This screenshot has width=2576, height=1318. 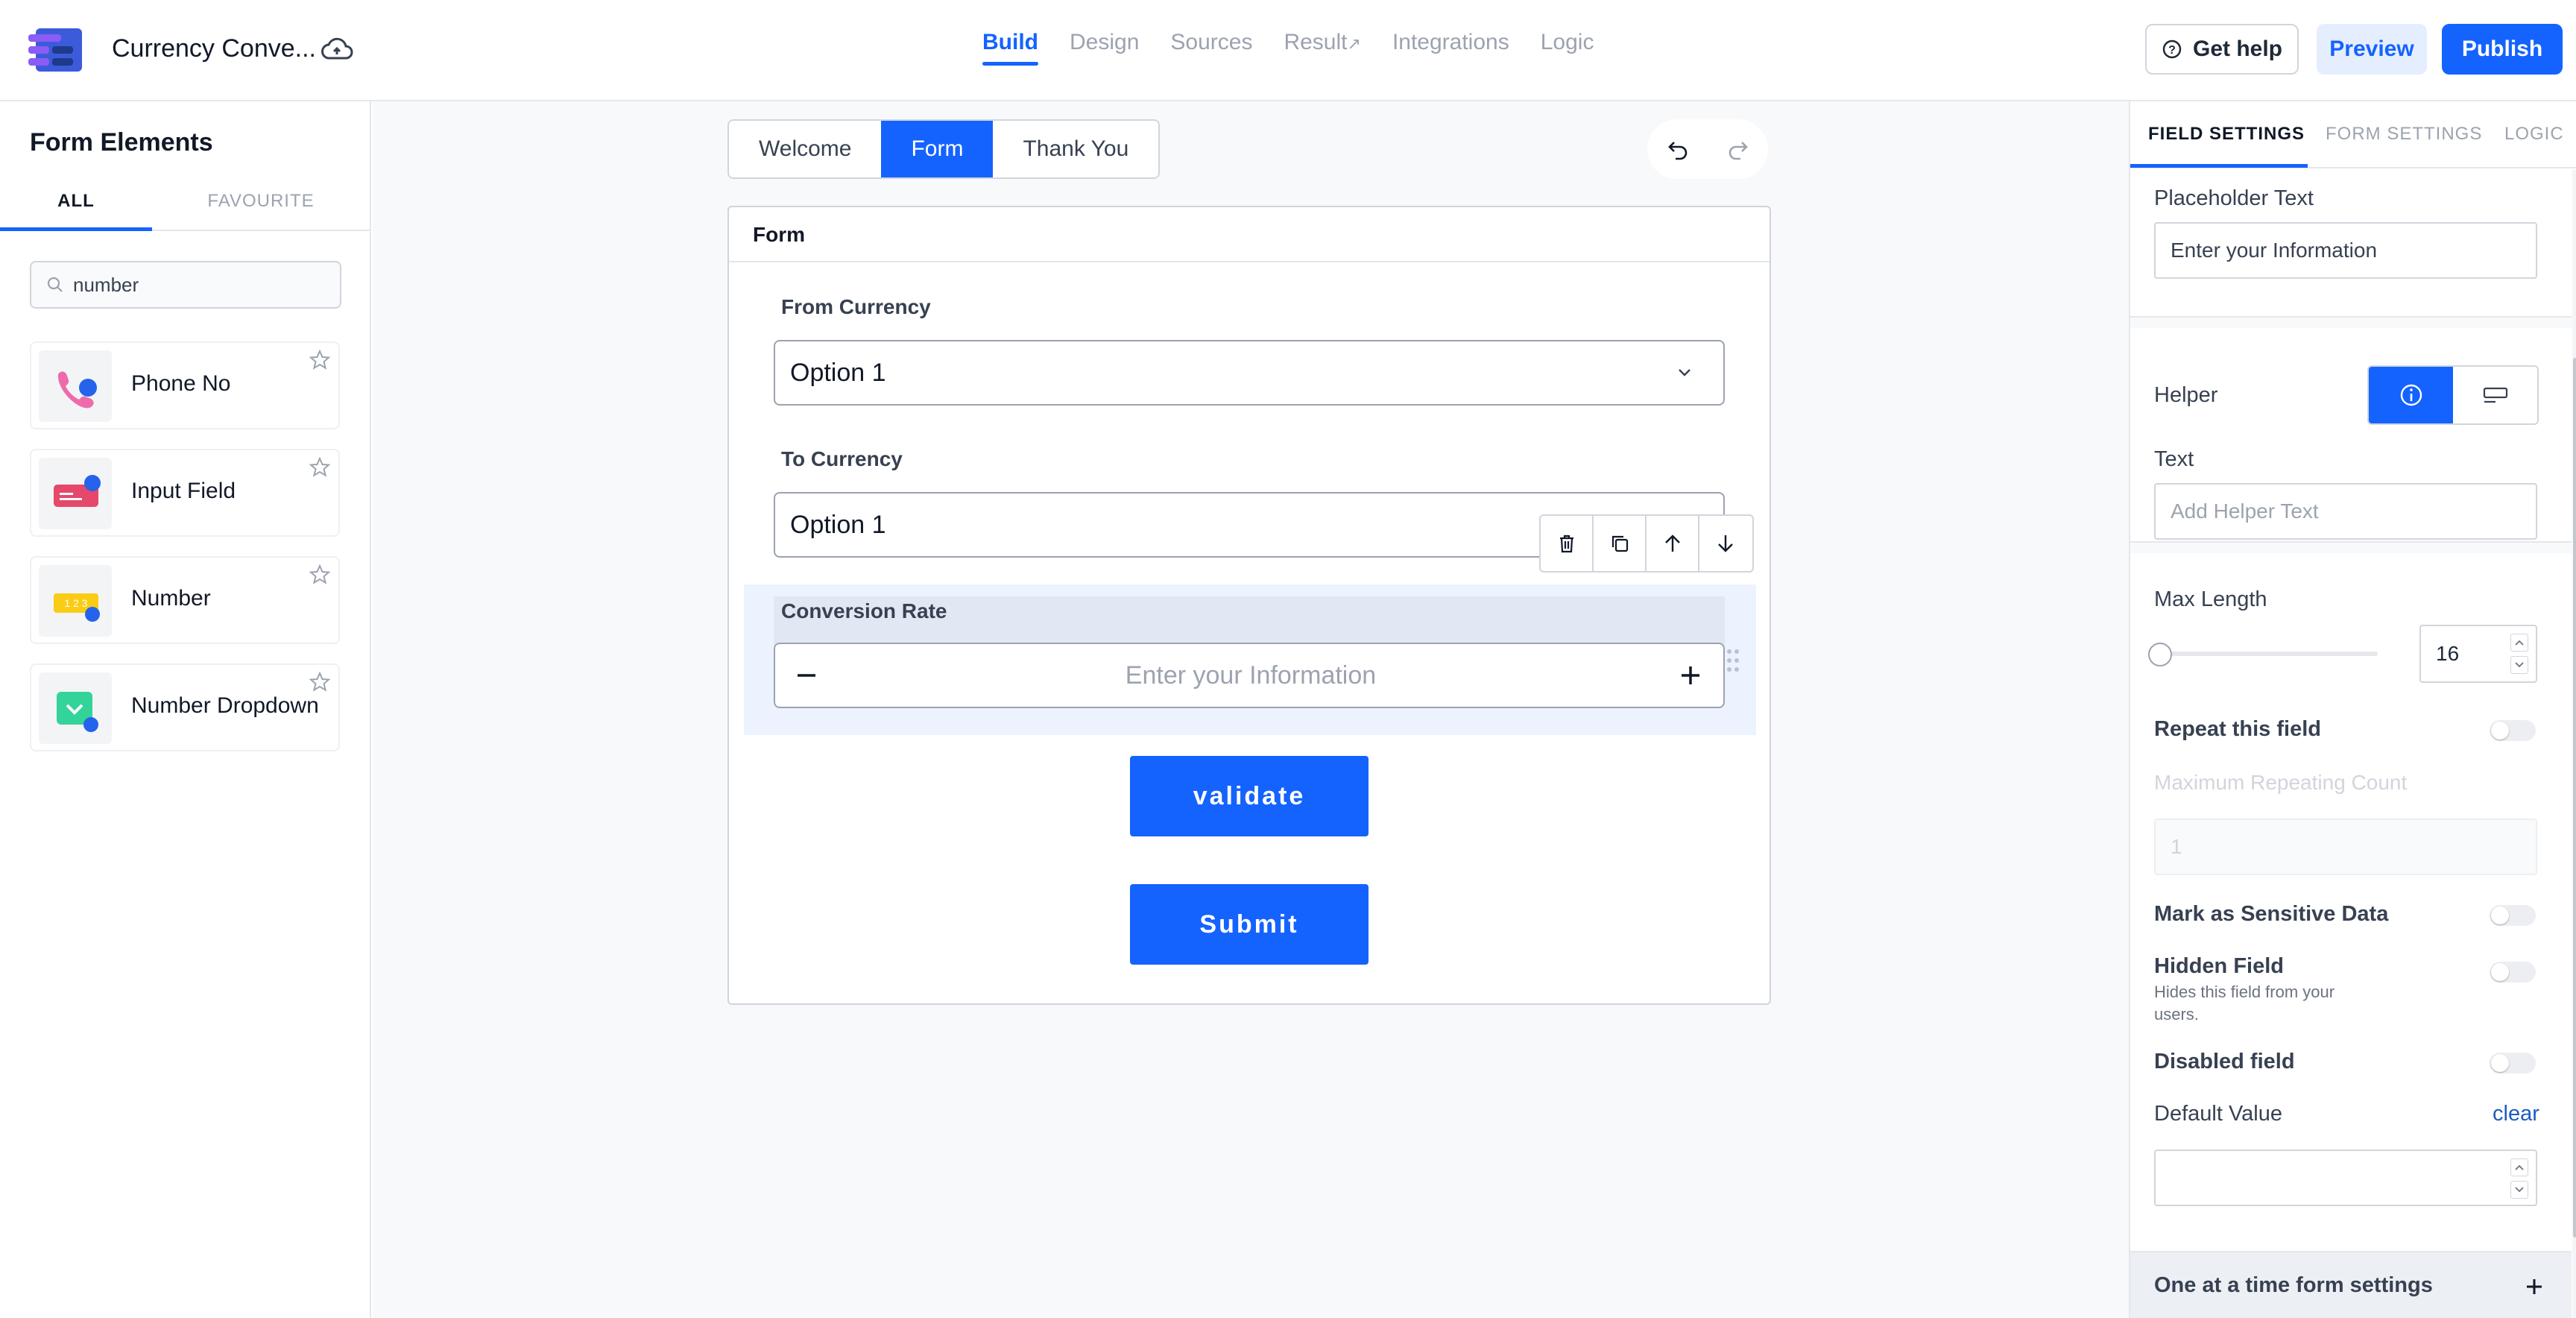 What do you see at coordinates (2345, 251) in the screenshot?
I see `placeholder-text-input` at bounding box center [2345, 251].